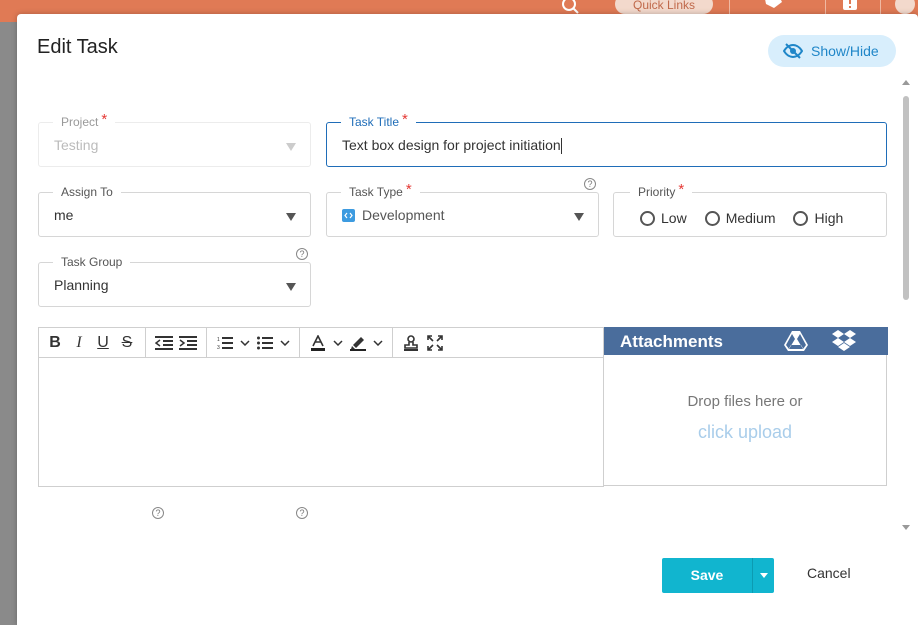 The width and height of the screenshot is (918, 625). What do you see at coordinates (103, 343) in the screenshot?
I see `underline-icon: U` at bounding box center [103, 343].